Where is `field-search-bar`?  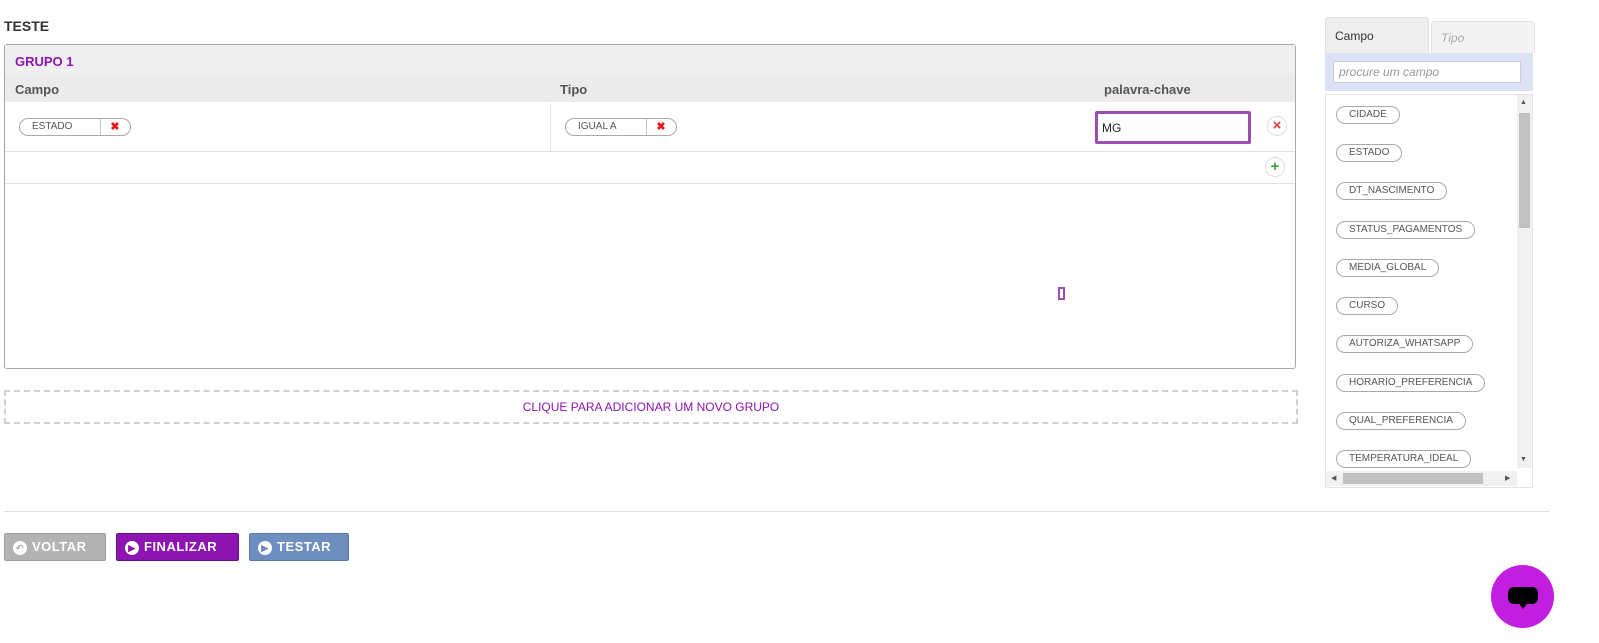
field-search-bar is located at coordinates (1429, 72).